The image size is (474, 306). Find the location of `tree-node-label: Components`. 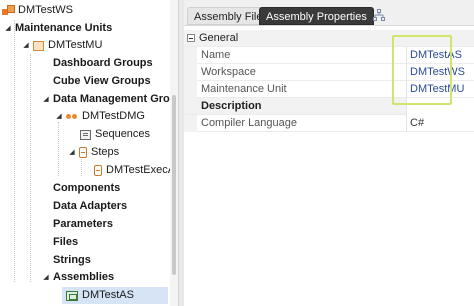

tree-node-label: Components is located at coordinates (87, 188).